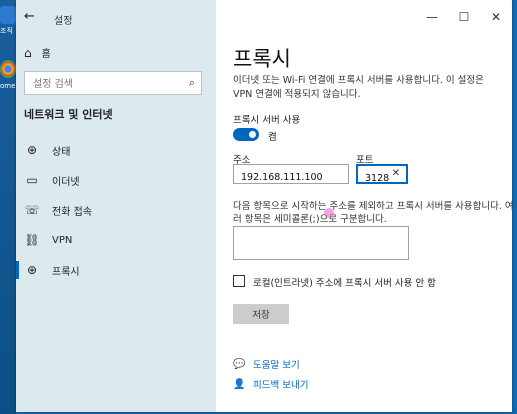 Image resolution: width=517 pixels, height=414 pixels. Describe the element at coordinates (344, 283) in the screenshot. I see `local-bypass-label: 로컬(인트라넷) 주소에 프록시 서버 사용 안 함` at that location.